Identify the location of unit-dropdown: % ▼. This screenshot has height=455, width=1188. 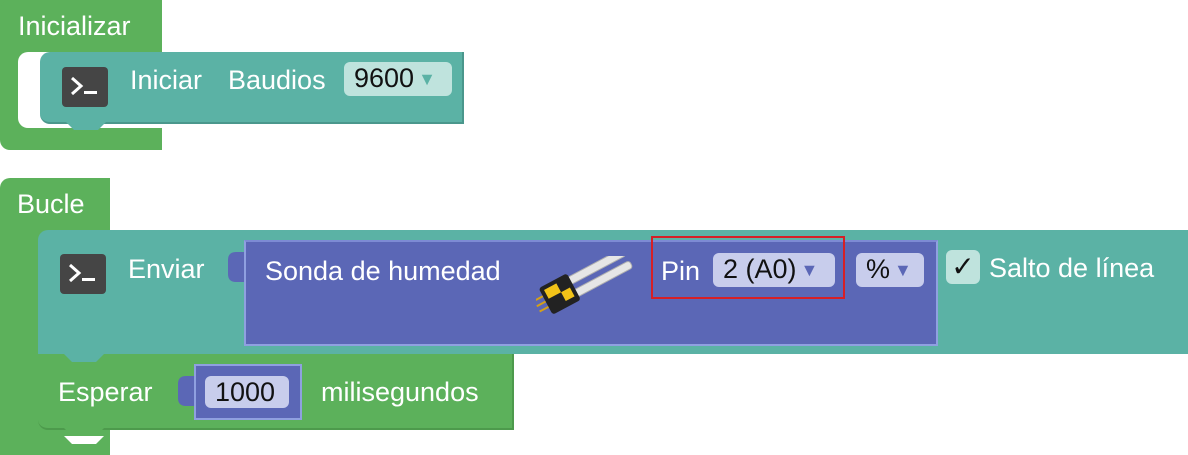
(890, 270).